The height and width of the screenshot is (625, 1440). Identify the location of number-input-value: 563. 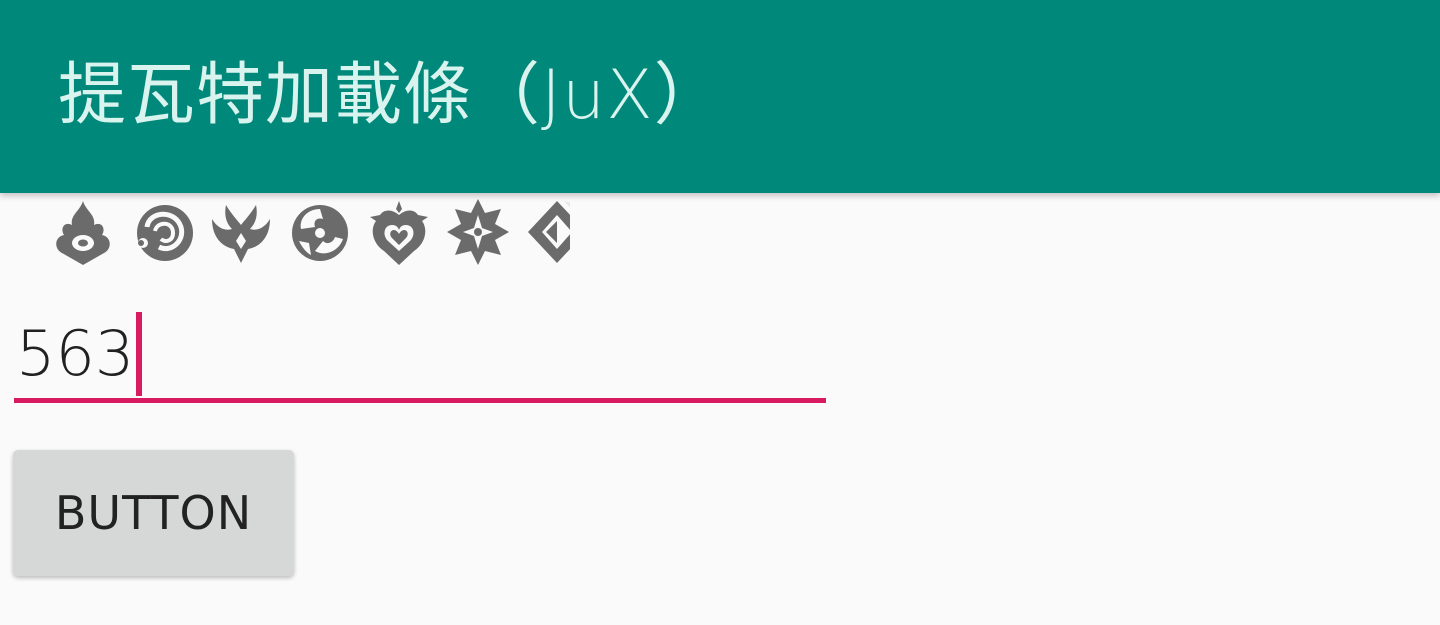
(75, 353).